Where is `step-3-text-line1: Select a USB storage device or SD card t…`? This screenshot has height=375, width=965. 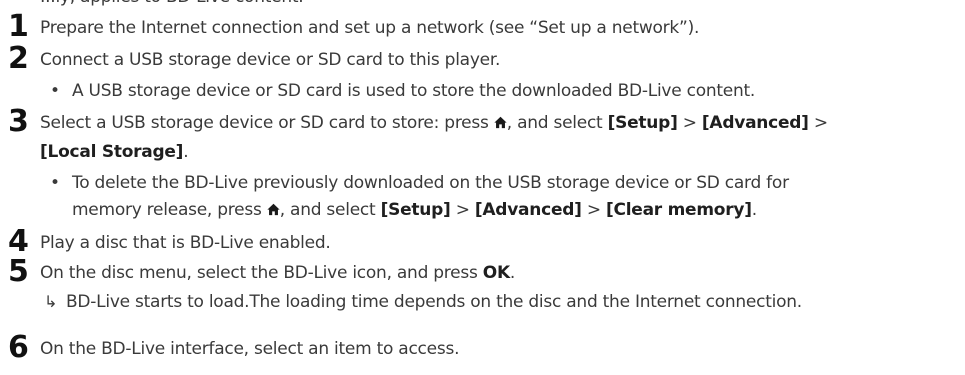
step-3-text-line1: Select a USB storage device or SD card t… is located at coordinates (434, 123).